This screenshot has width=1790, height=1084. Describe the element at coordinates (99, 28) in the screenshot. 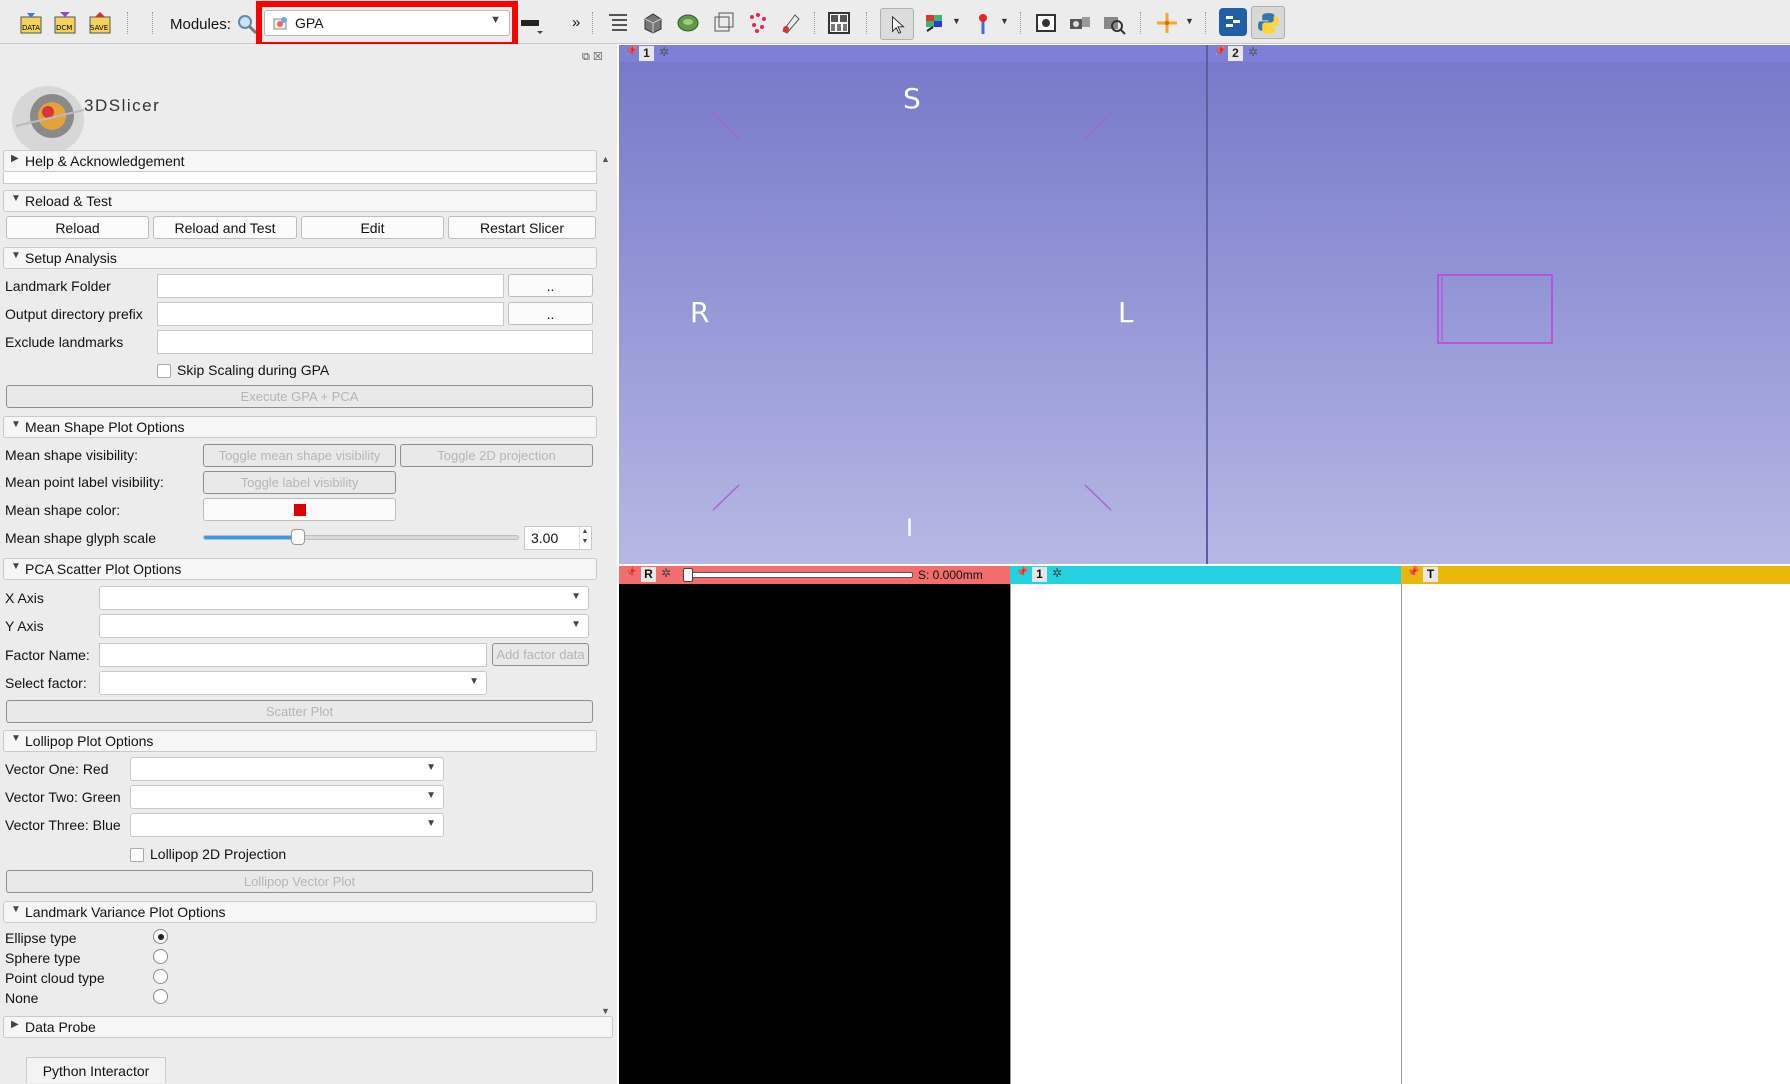

I see `svg-text: SAVE` at that location.